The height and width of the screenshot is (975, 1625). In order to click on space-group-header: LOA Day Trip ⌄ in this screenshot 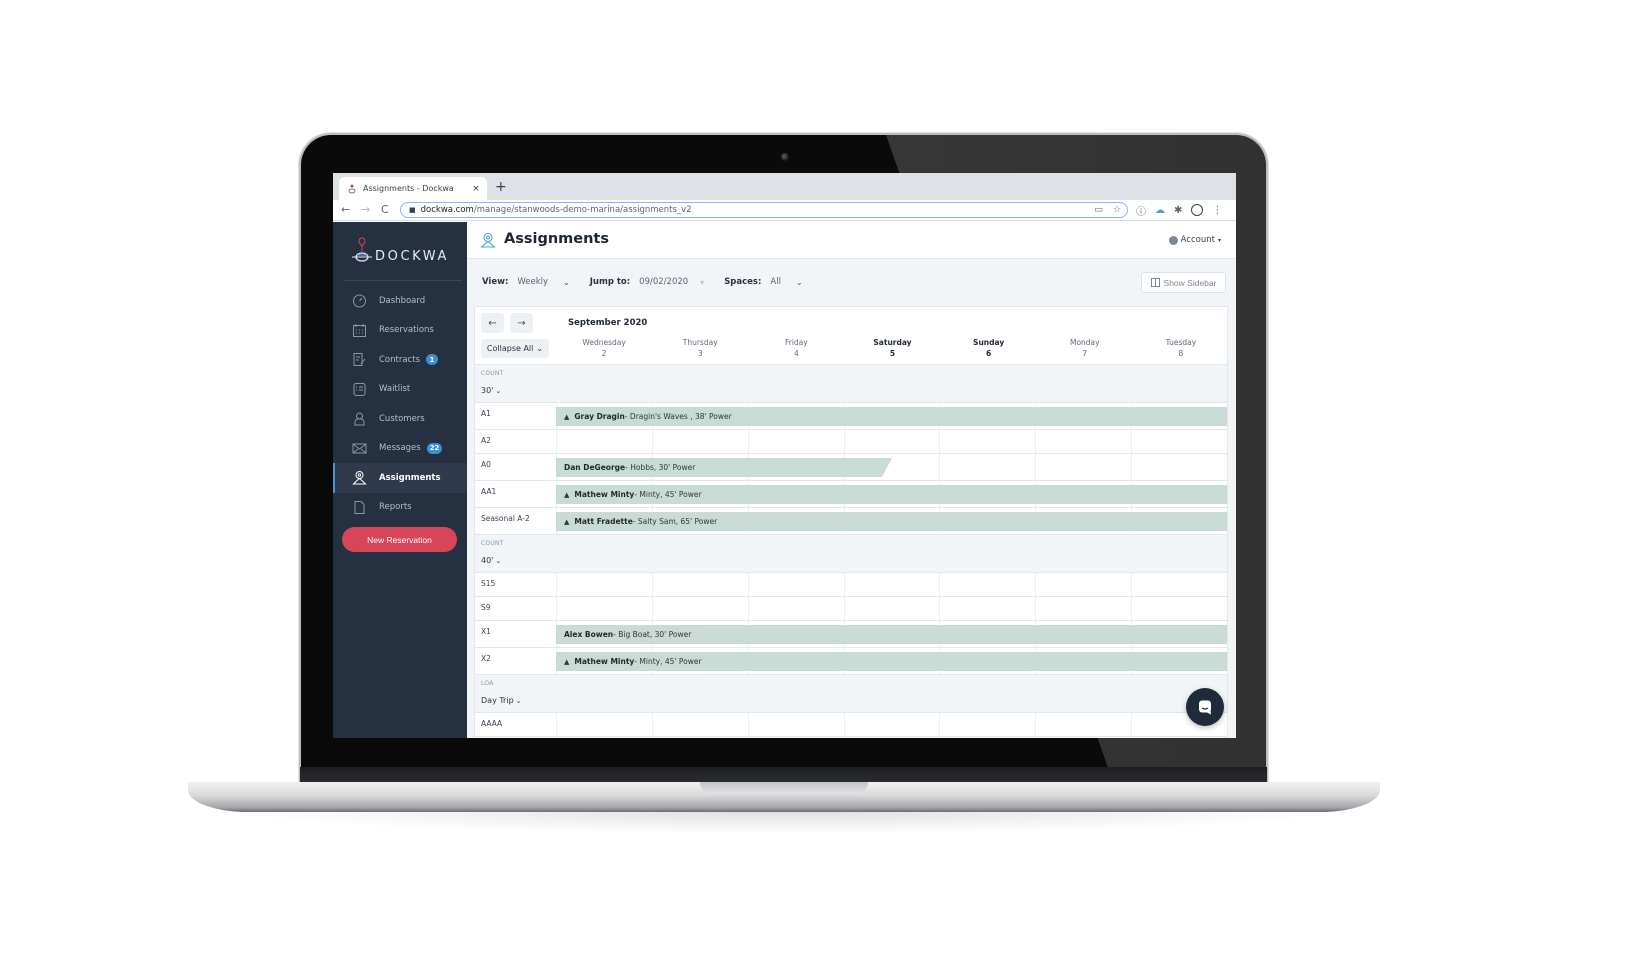, I will do `click(851, 694)`.